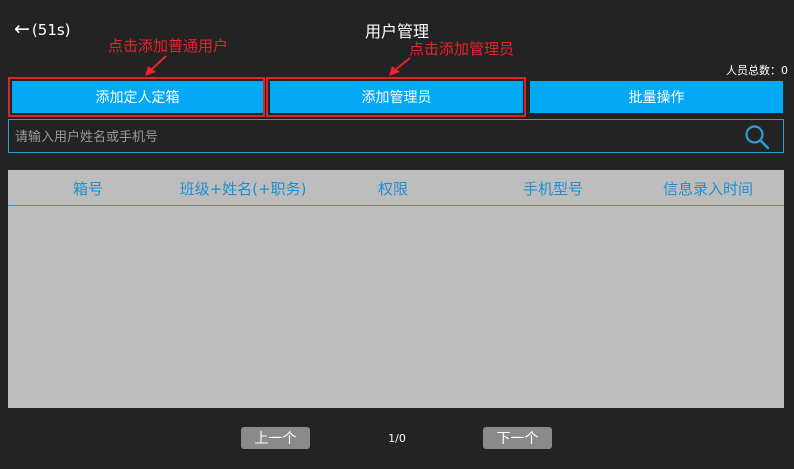  I want to click on column-header-class-name: 班级+姓名(+职务), so click(243, 189).